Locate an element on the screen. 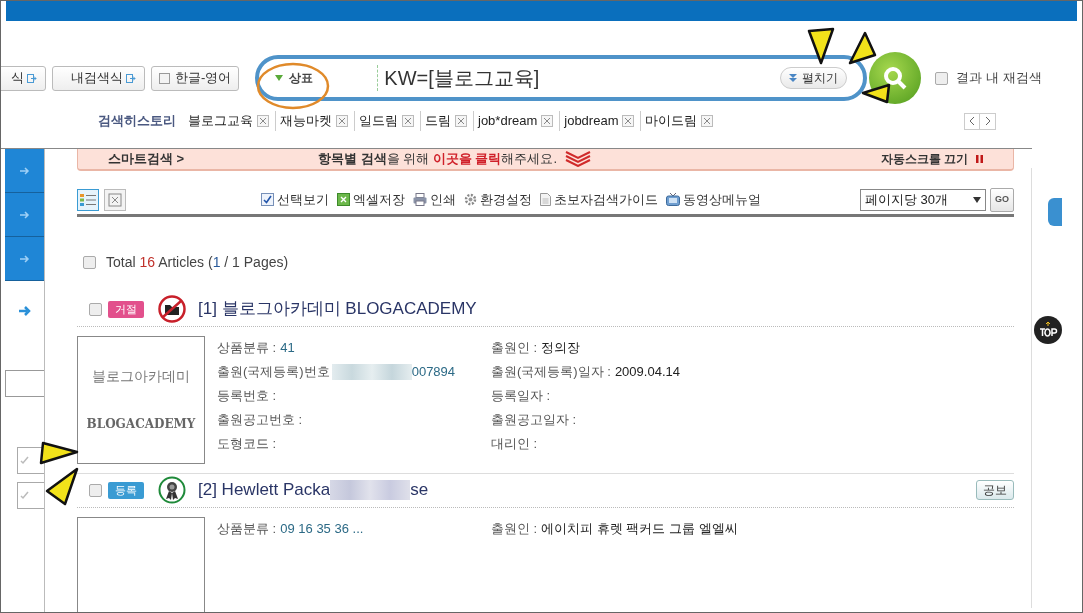 Image resolution: width=1083 pixels, height=613 pixels. field-label: 출원공고일자 : is located at coordinates (534, 419).